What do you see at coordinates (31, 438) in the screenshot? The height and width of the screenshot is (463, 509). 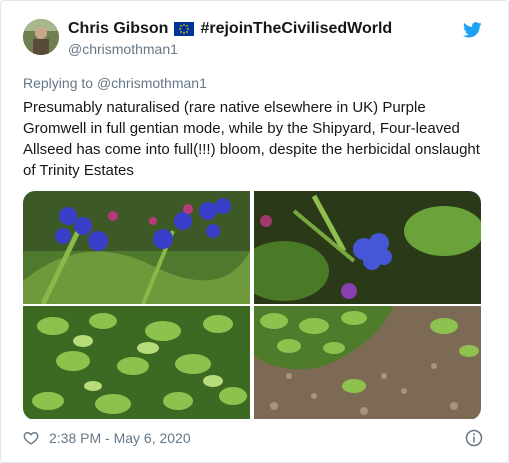 I see `heart-icon` at bounding box center [31, 438].